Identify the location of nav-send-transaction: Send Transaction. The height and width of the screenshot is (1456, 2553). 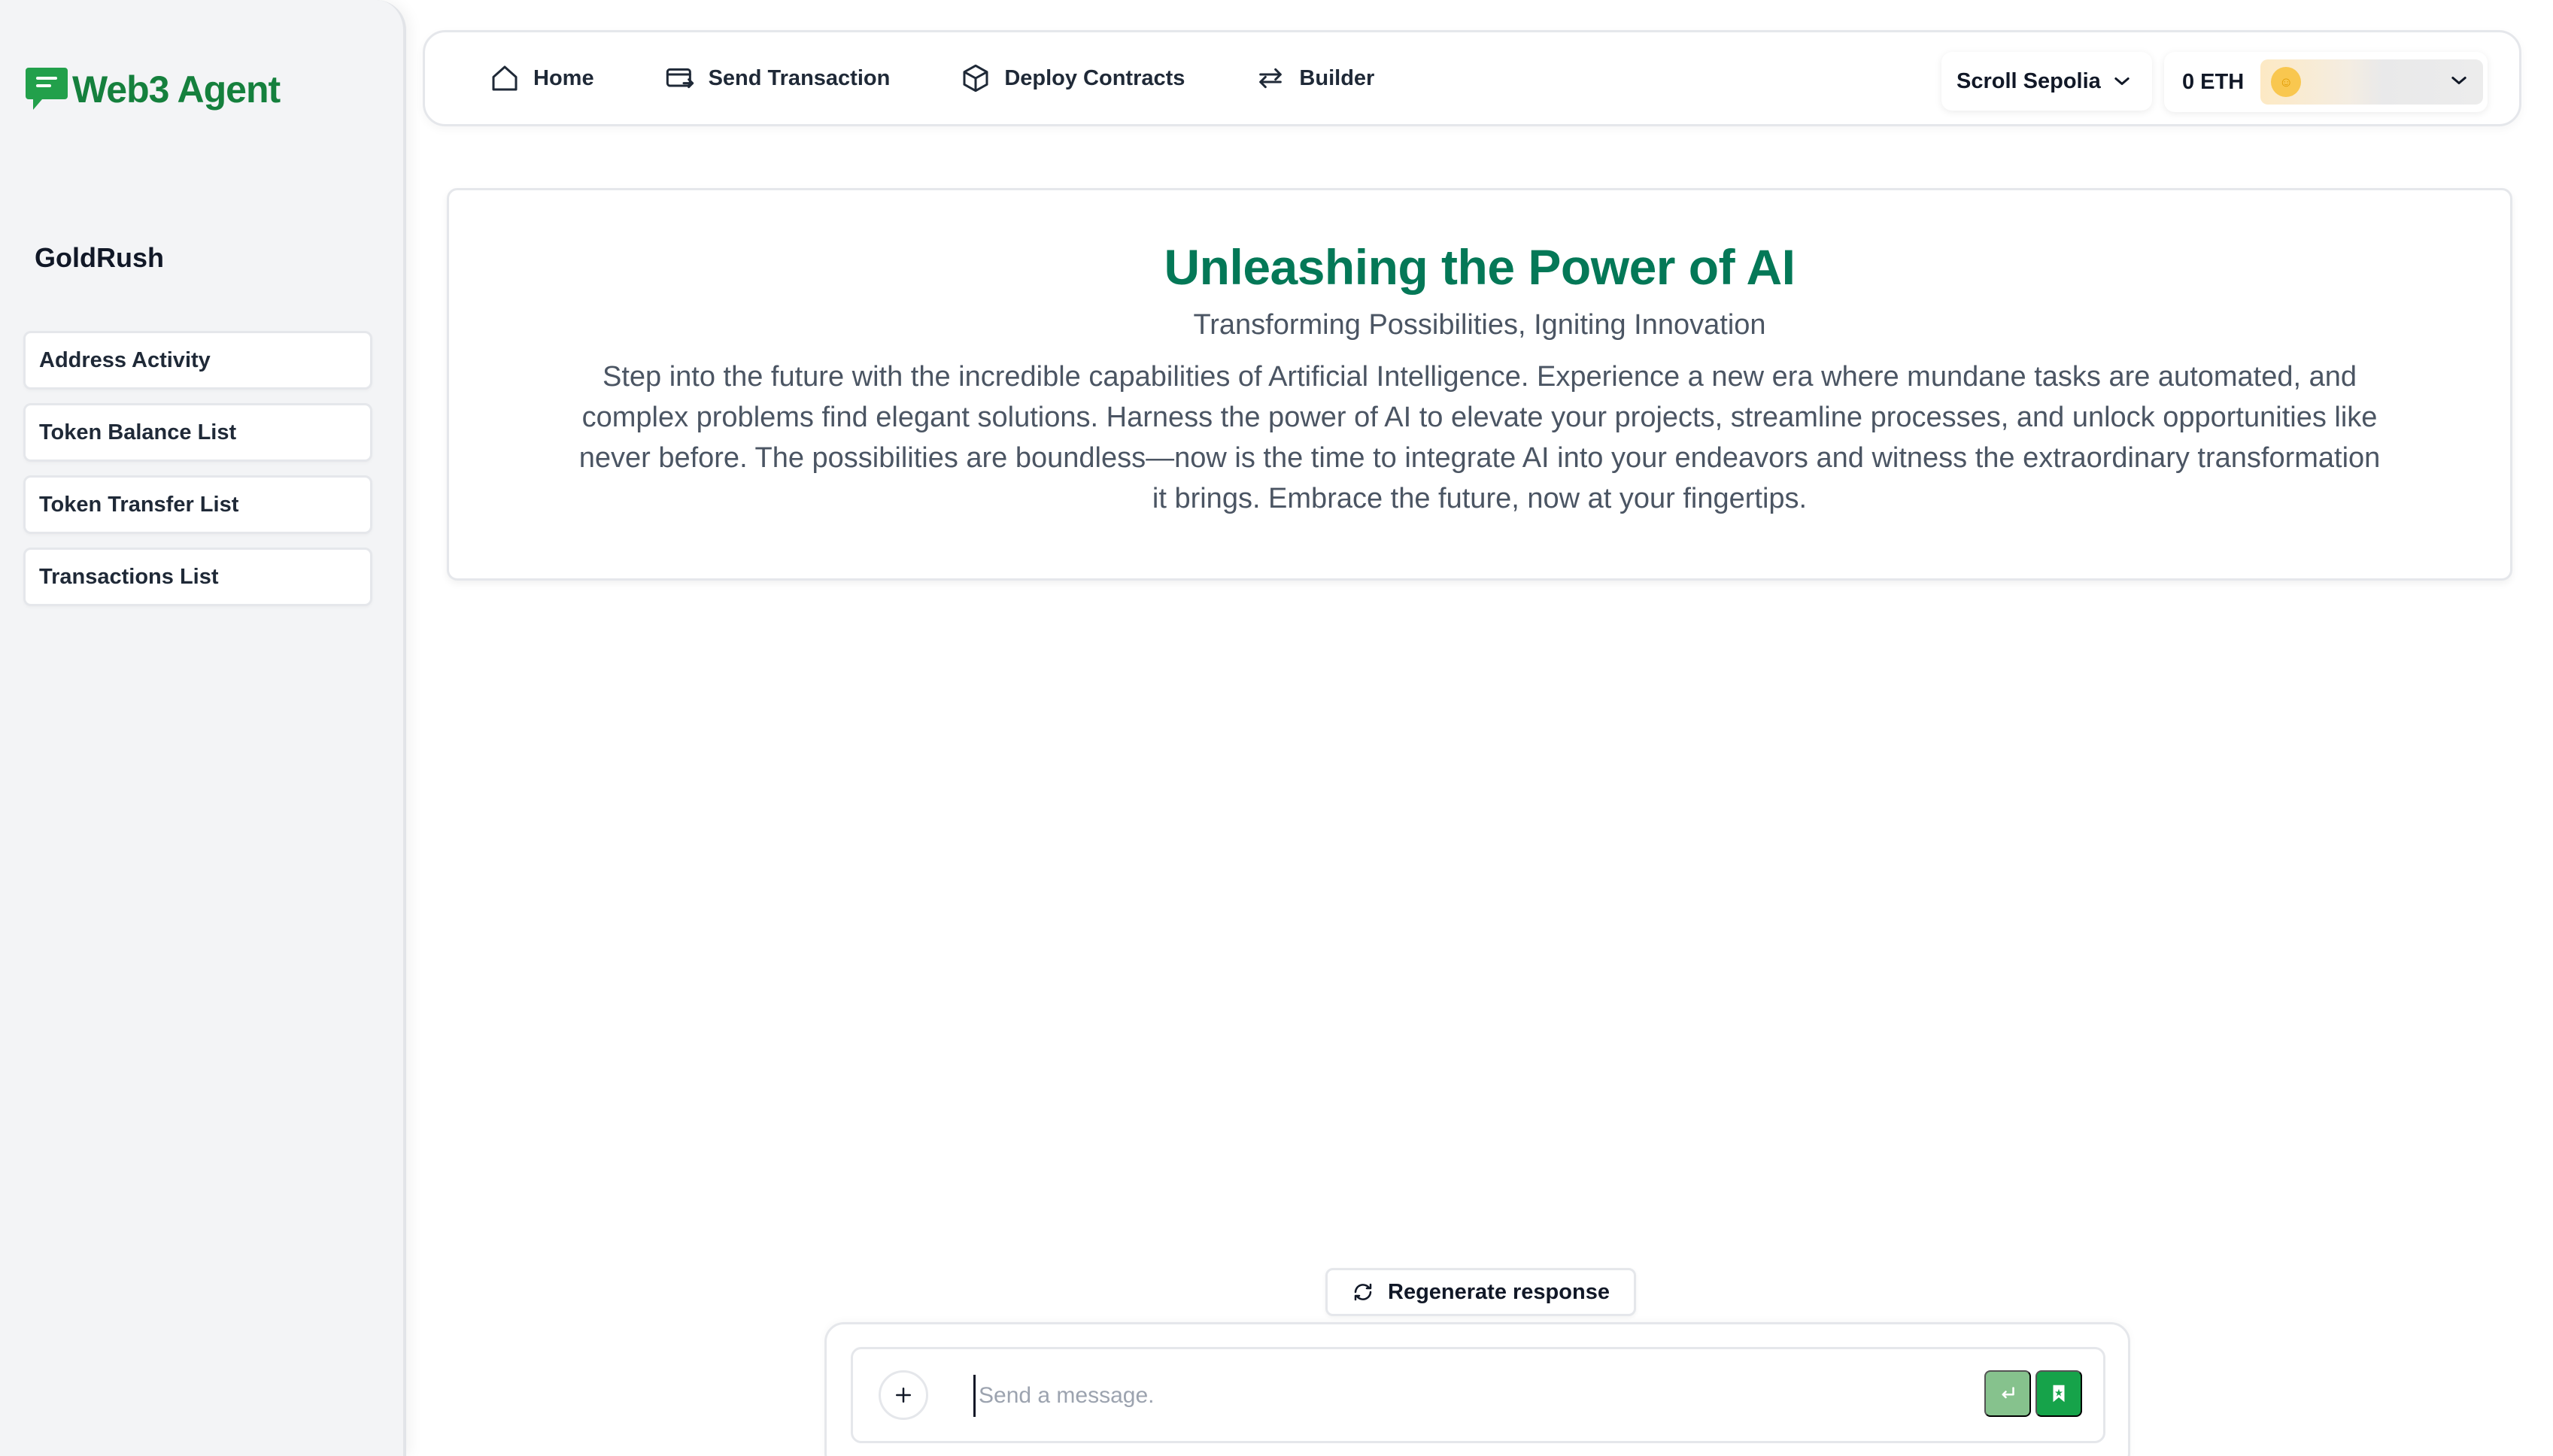
(778, 78).